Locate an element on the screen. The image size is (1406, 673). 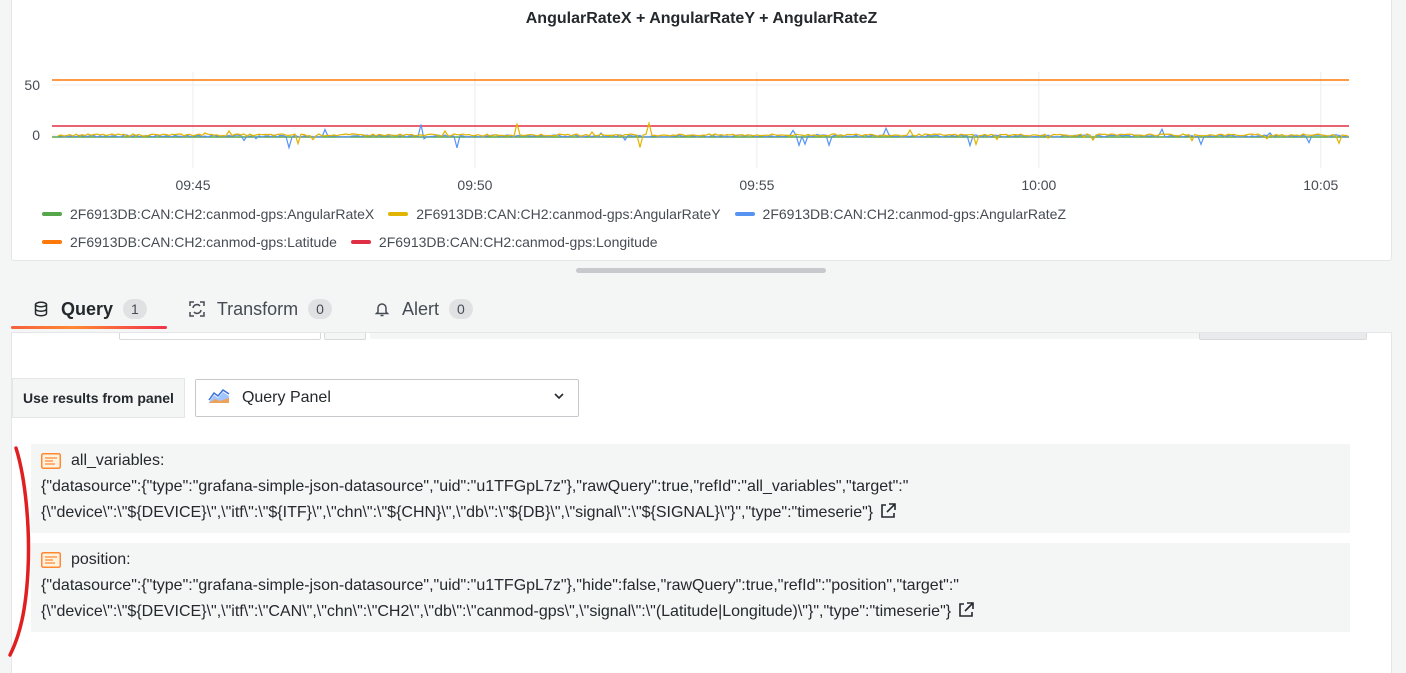
legend-item: 2F6913DB:CAN:CH2:canmod-gps:Latitude is located at coordinates (189, 242).